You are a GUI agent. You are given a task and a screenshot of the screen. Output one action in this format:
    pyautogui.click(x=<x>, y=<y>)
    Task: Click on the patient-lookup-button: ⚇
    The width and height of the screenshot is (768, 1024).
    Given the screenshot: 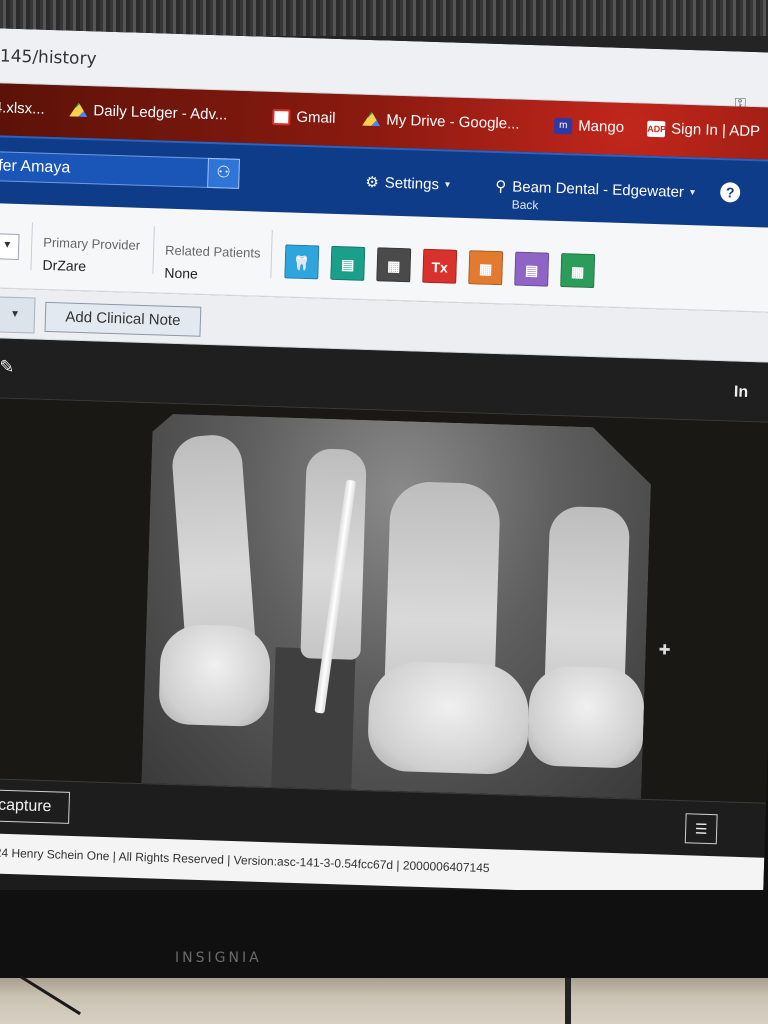 What is the action you would take?
    pyautogui.click(x=224, y=173)
    